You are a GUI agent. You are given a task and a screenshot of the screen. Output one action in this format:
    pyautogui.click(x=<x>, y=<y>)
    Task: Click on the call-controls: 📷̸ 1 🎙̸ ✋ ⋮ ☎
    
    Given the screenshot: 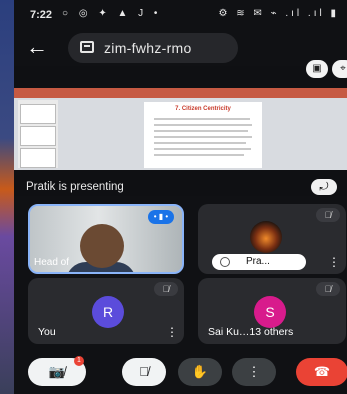 What is the action you would take?
    pyautogui.click(x=180, y=373)
    